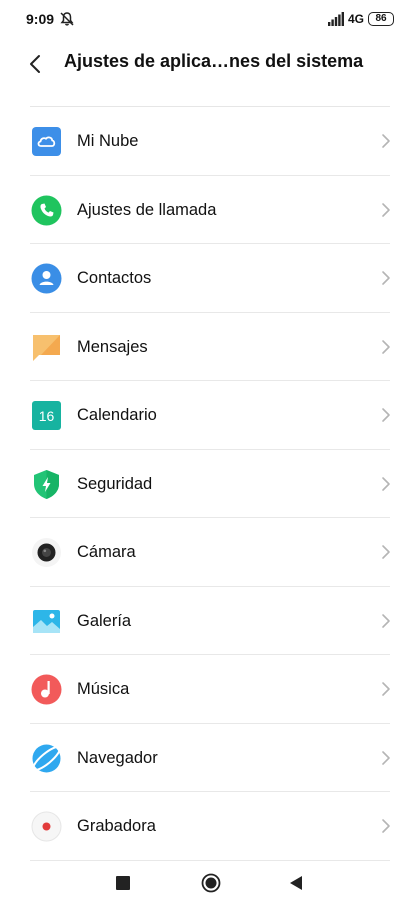 The image size is (420, 910). I want to click on list-item-camera: Cámara, so click(210, 552).